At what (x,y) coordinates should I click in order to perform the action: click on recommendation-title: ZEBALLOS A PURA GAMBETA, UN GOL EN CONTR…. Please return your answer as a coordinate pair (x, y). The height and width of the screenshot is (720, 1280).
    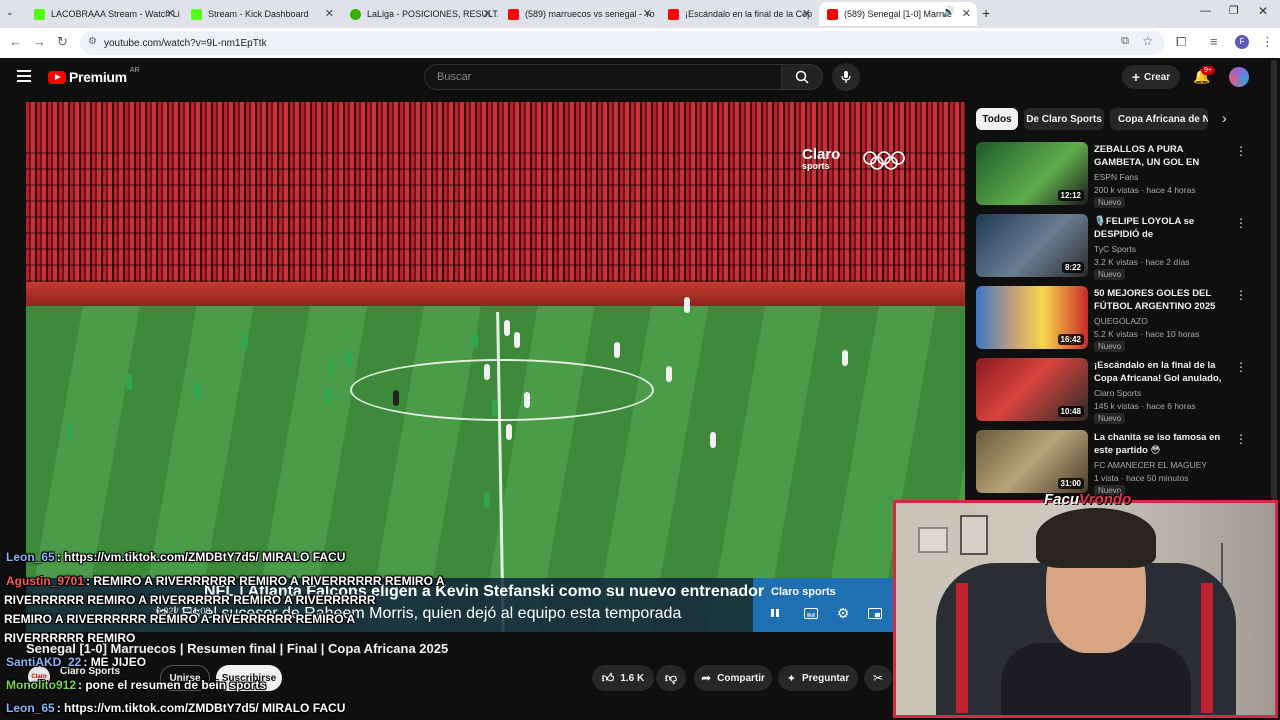
    Looking at the image, I should click on (1162, 156).